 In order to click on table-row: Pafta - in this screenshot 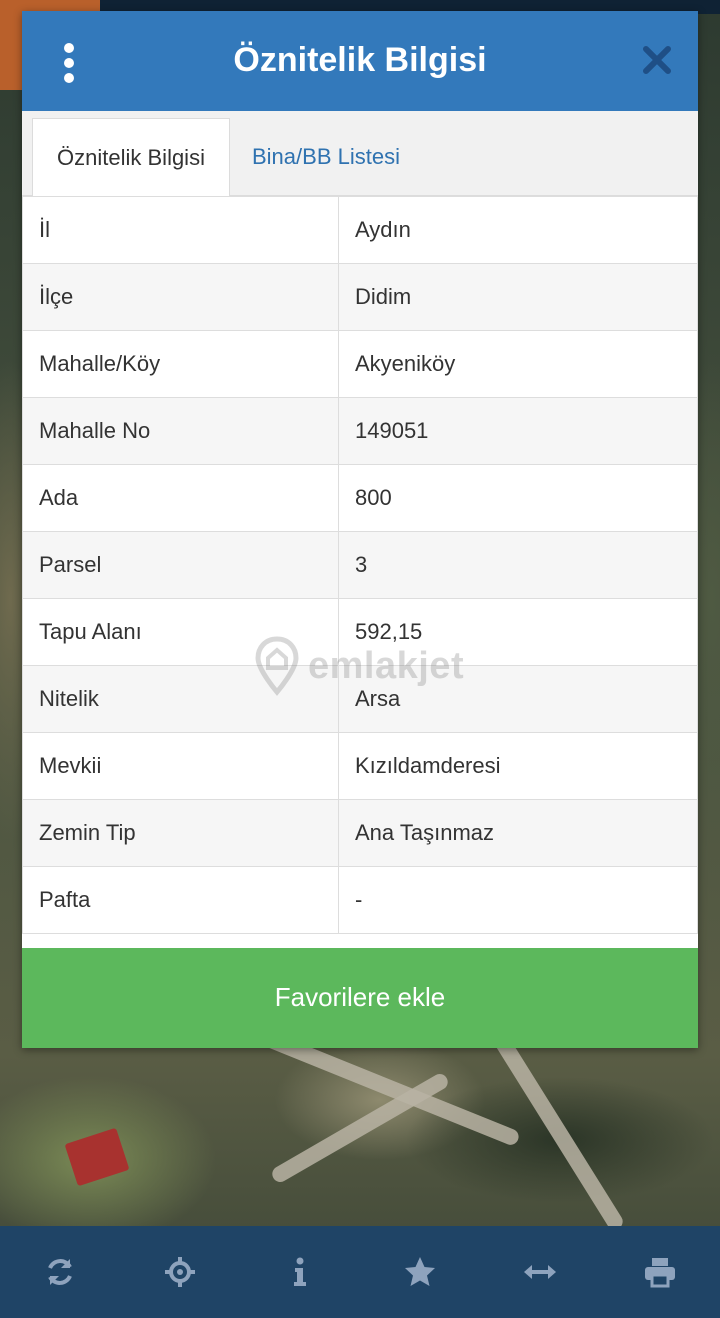, I will do `click(360, 900)`.